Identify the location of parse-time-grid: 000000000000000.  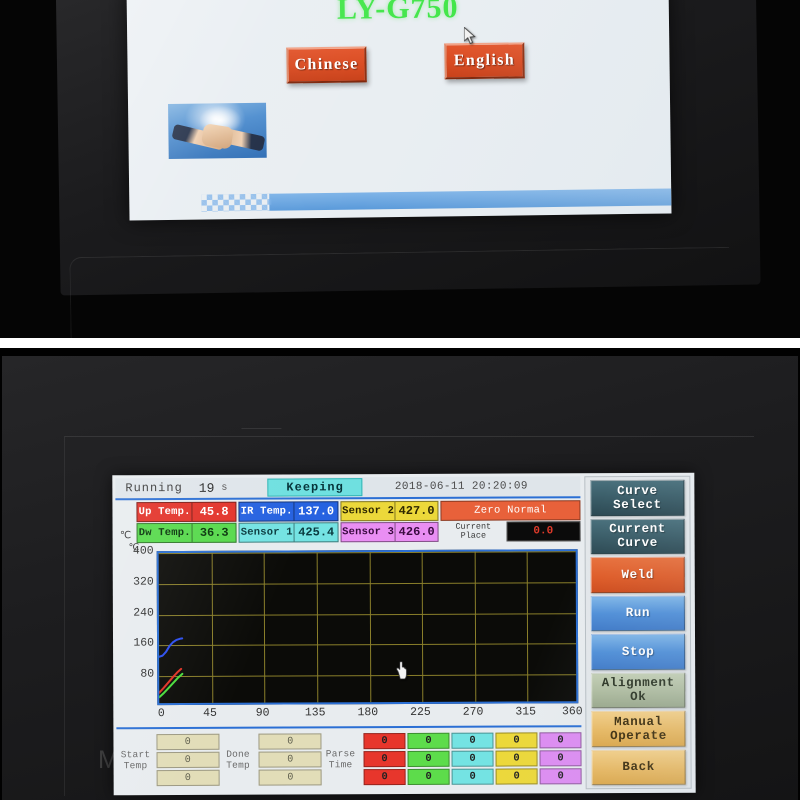
(472, 759).